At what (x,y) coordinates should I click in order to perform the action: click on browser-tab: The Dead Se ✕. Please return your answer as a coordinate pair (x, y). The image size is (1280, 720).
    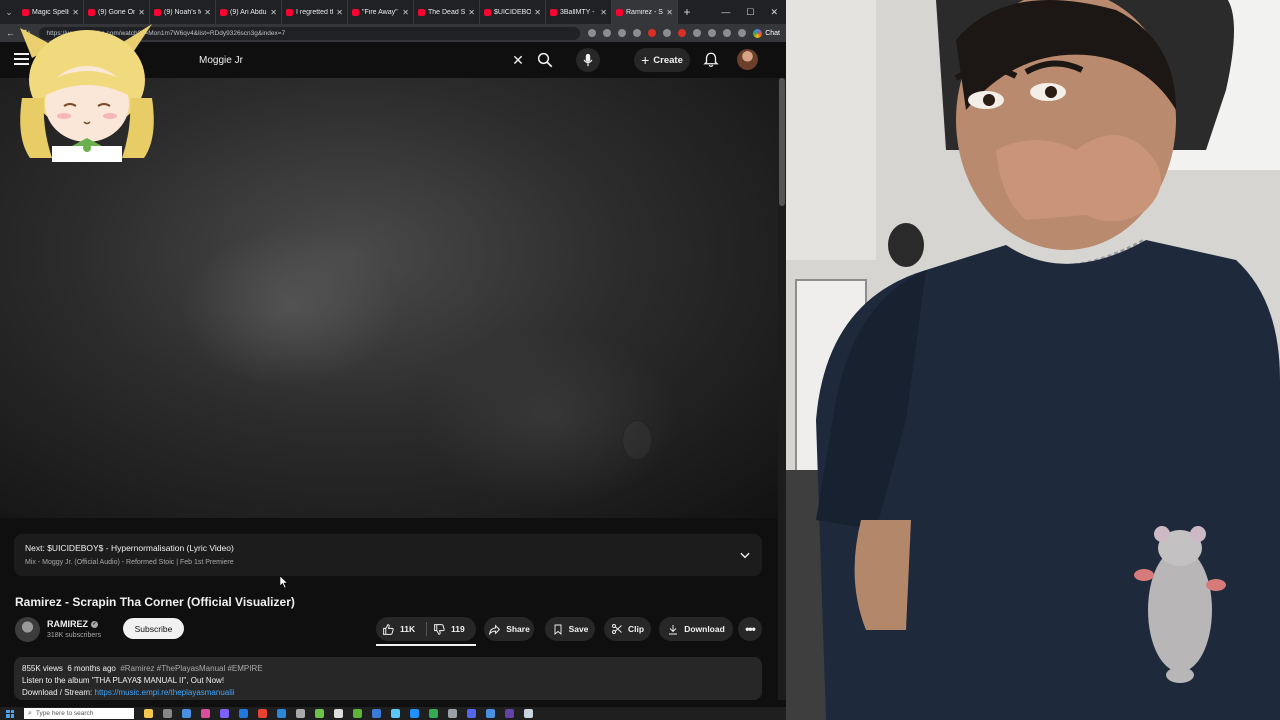
    Looking at the image, I should click on (447, 12).